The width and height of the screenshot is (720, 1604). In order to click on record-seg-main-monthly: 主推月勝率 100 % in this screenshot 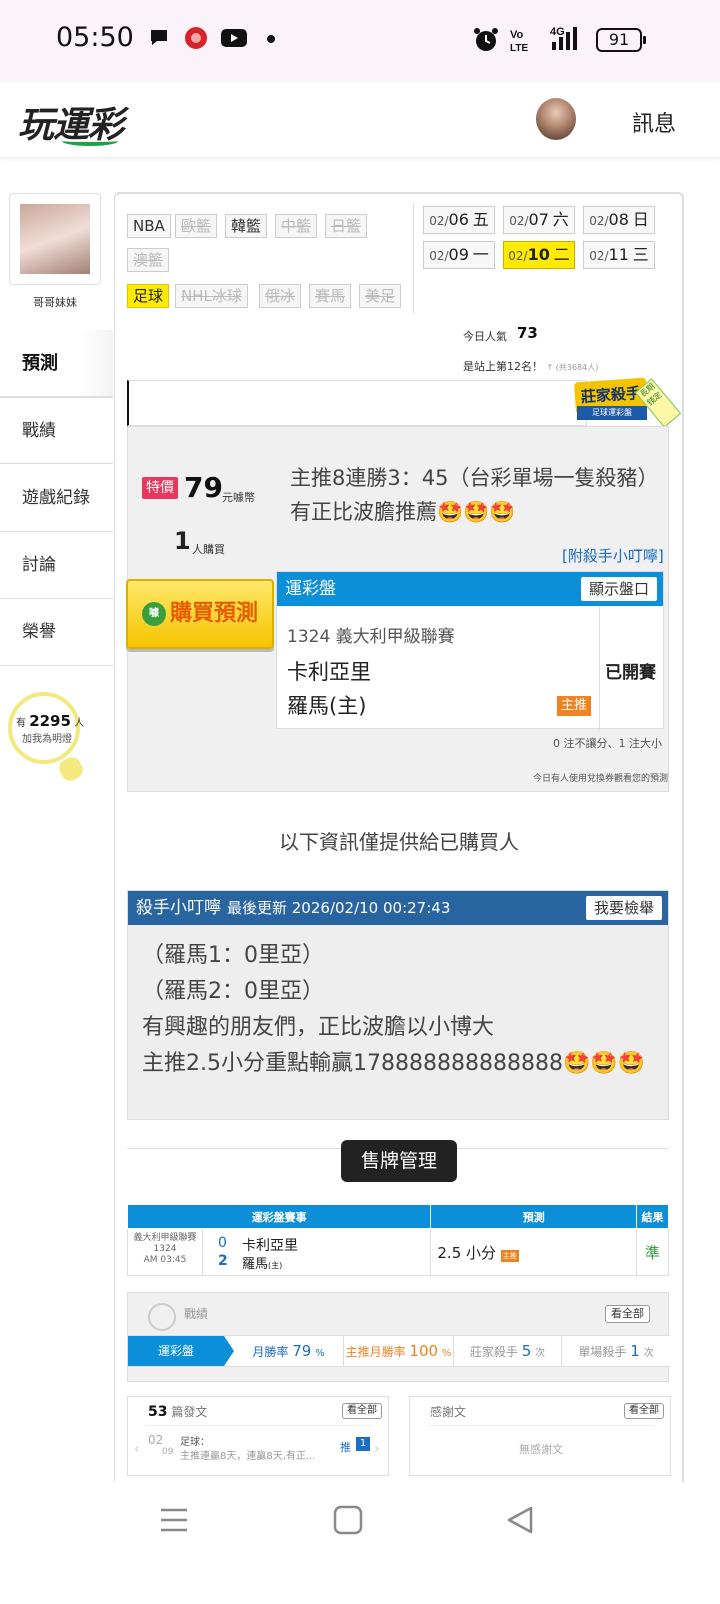, I will do `click(399, 1351)`.